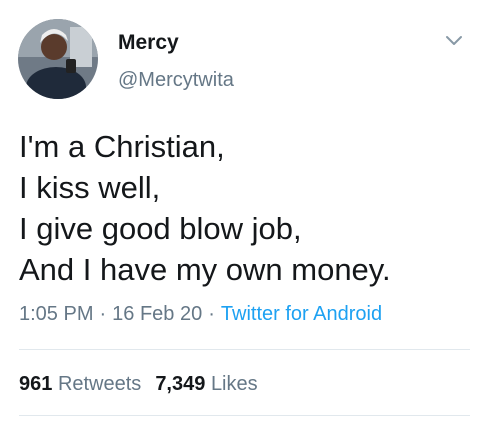  I want to click on likes-stat: 7,349 Likes, so click(206, 384).